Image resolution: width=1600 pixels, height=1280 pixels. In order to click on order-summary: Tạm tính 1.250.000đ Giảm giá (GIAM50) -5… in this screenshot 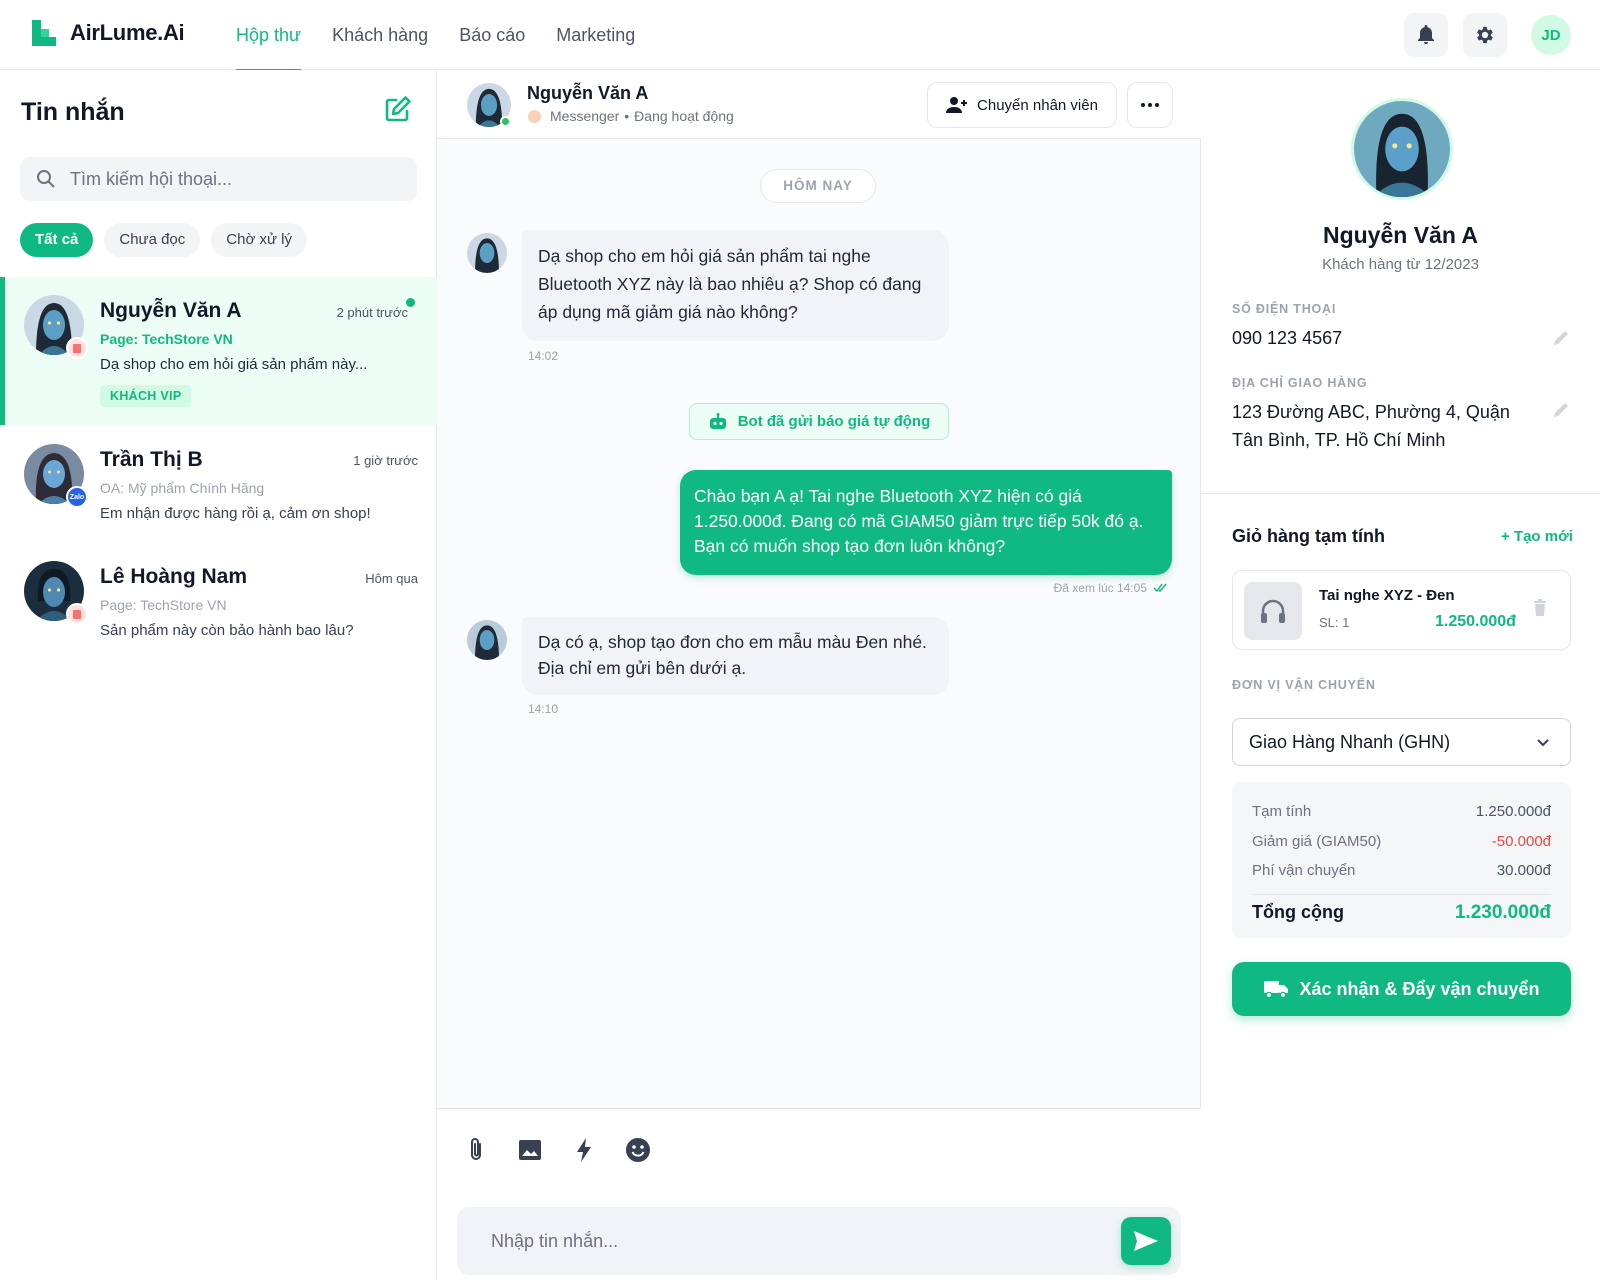, I will do `click(1401, 860)`.